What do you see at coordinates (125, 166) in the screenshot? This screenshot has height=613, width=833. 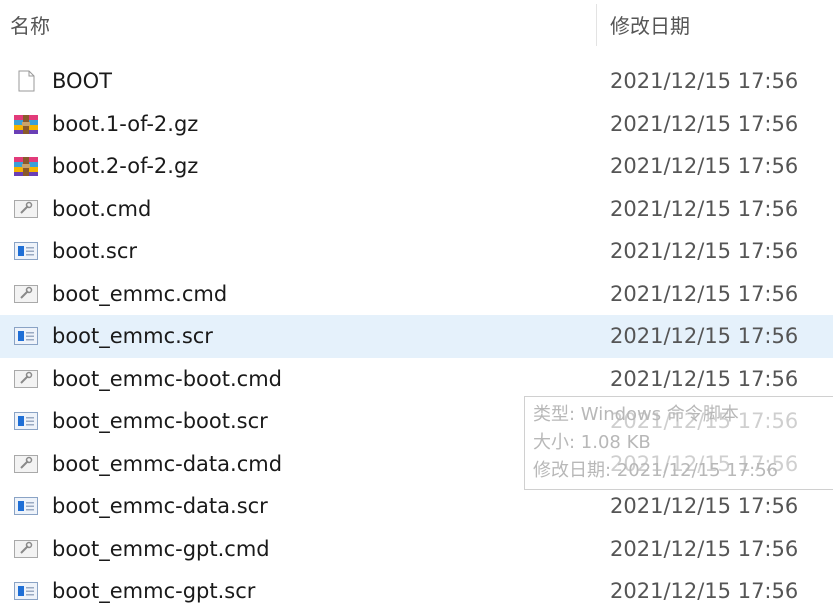 I see `file-name: boot.2-of-2.gz` at bounding box center [125, 166].